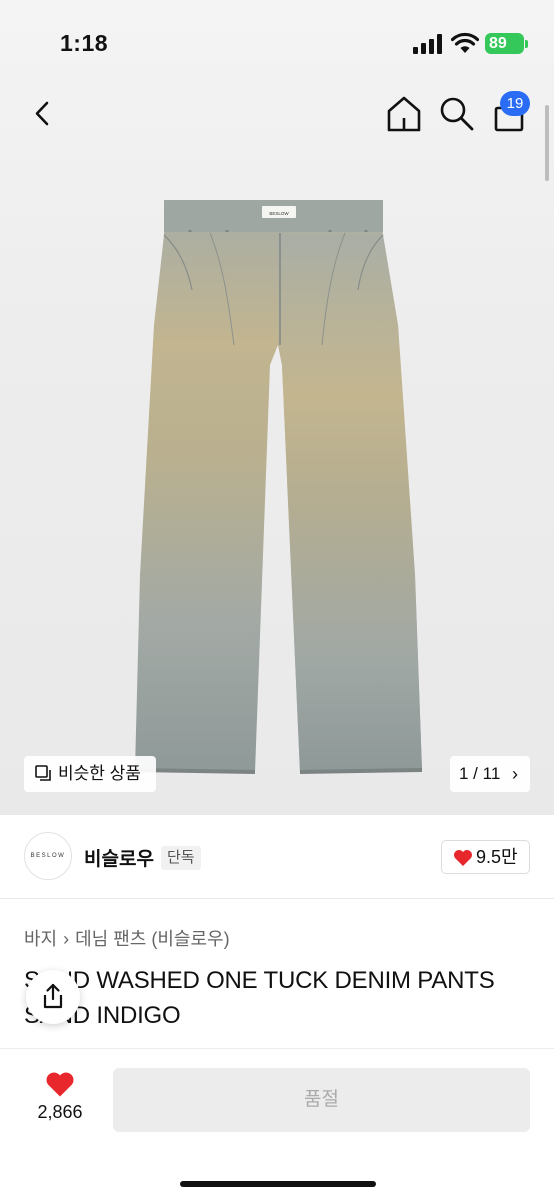  Describe the element at coordinates (321, 1100) in the screenshot. I see `sold-out-button: 품절` at that location.